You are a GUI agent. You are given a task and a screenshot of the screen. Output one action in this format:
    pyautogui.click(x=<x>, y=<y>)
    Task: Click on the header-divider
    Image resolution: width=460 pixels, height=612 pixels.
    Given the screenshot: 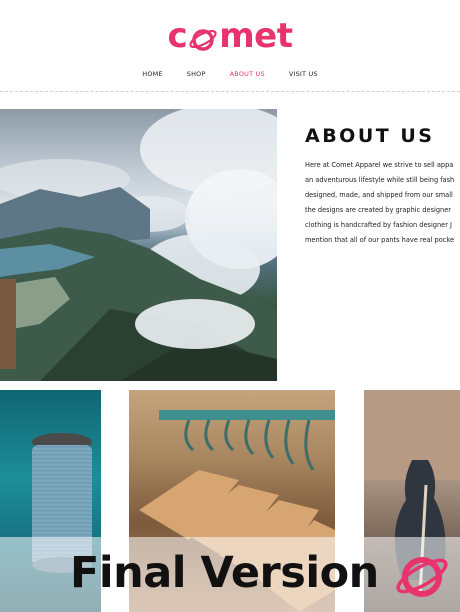 What is the action you would take?
    pyautogui.click(x=230, y=91)
    